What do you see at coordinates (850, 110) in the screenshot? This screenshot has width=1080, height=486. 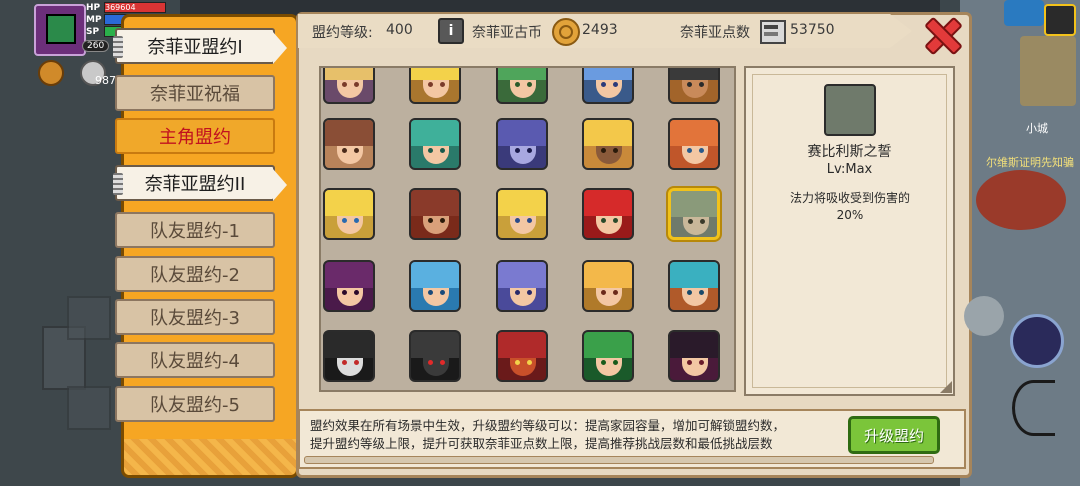 I see `selected-pact-portrait` at bounding box center [850, 110].